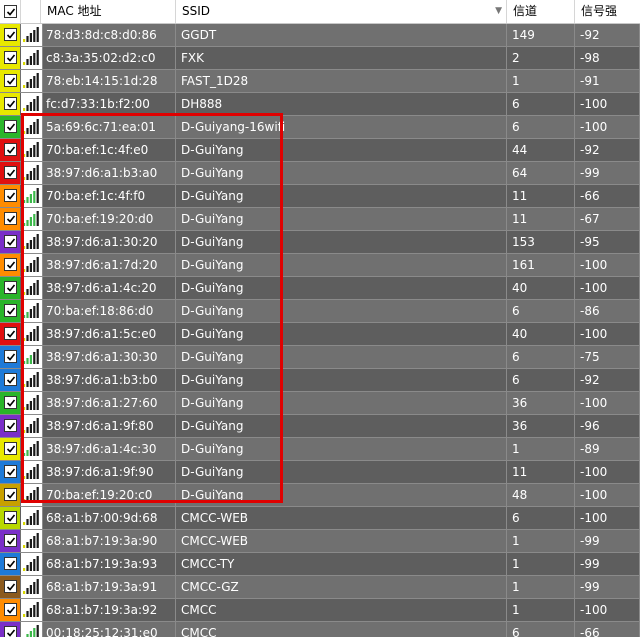  What do you see at coordinates (320, 219) in the screenshot?
I see `table-row: 70:ba:ef:19:20:d0 D-GuiYang 11 -67` at bounding box center [320, 219].